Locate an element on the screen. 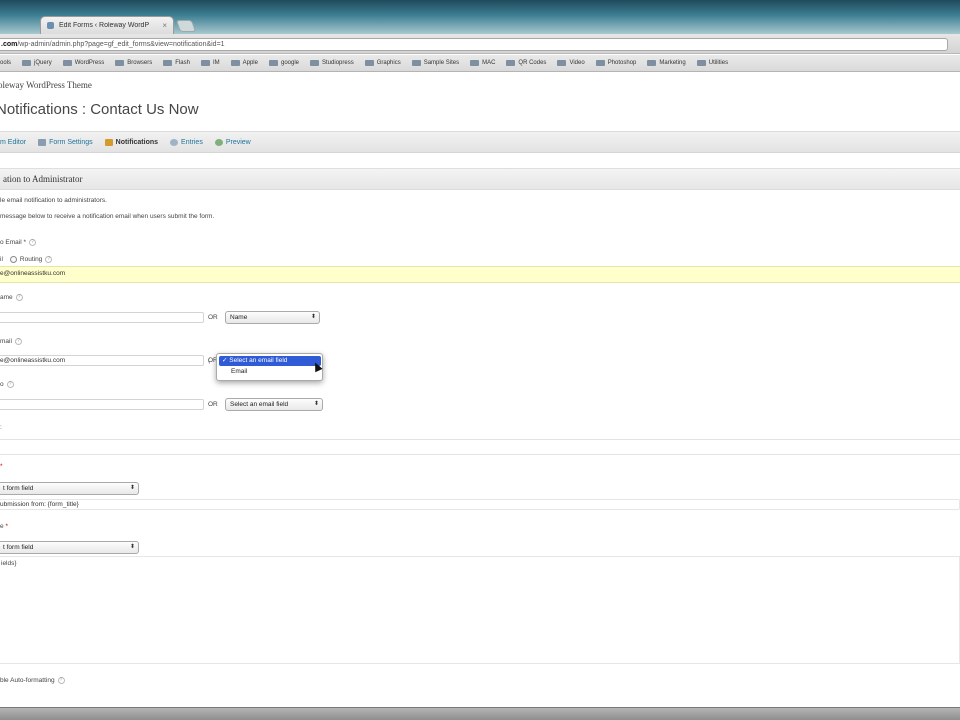 This screenshot has width=960, height=720. new-tab-button is located at coordinates (186, 26).